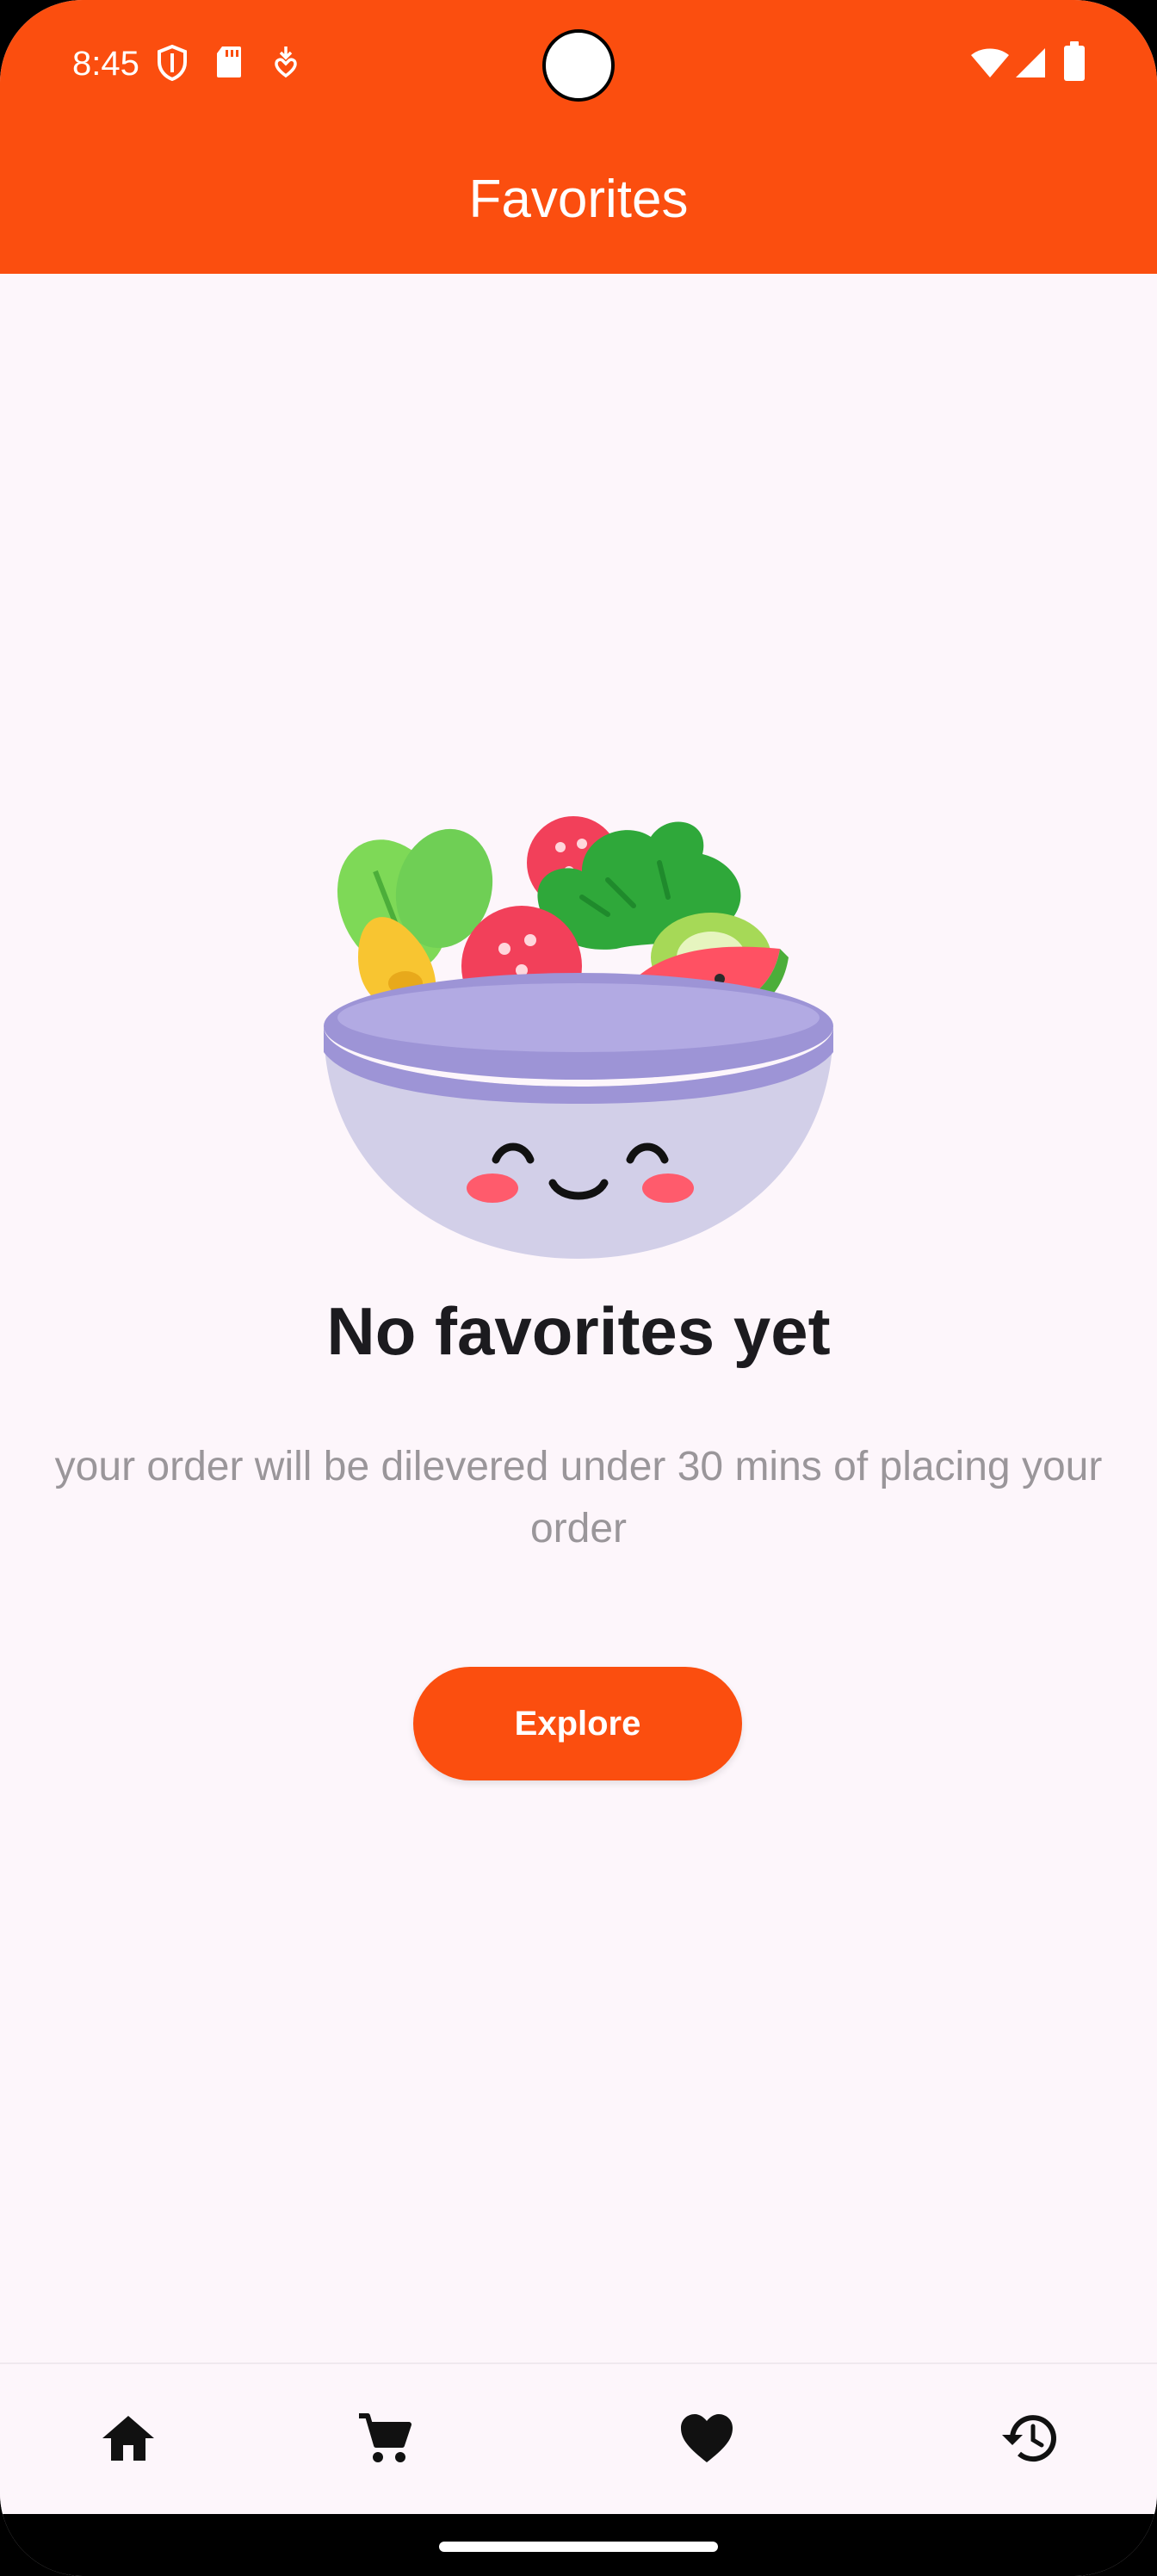  I want to click on nav-item-history, so click(1028, 2438).